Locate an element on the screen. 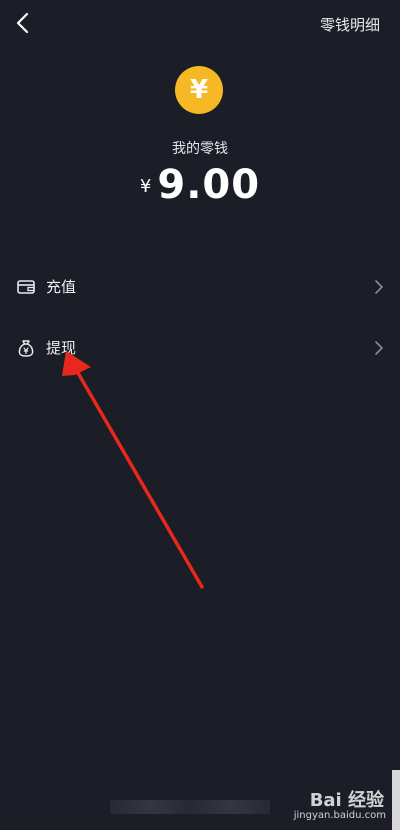 The width and height of the screenshot is (400, 830). scrollbar-edge is located at coordinates (396, 800).